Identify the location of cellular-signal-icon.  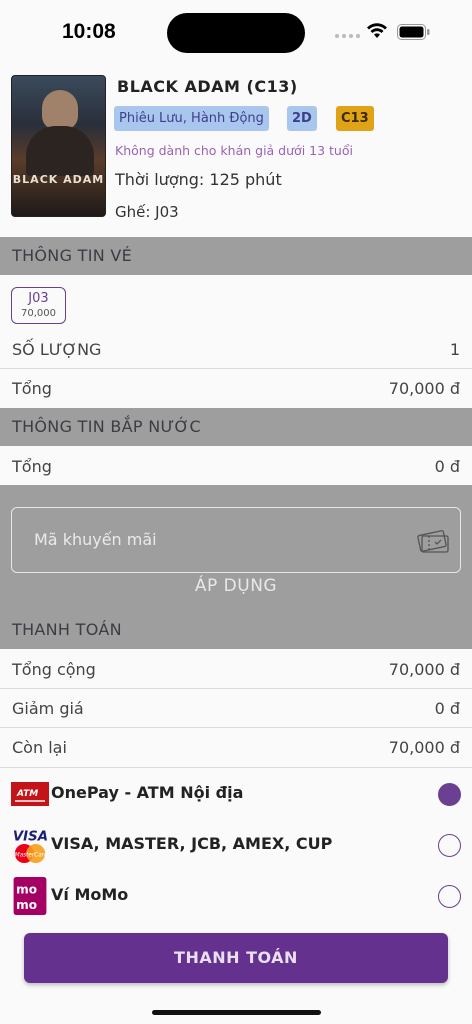
(347, 36).